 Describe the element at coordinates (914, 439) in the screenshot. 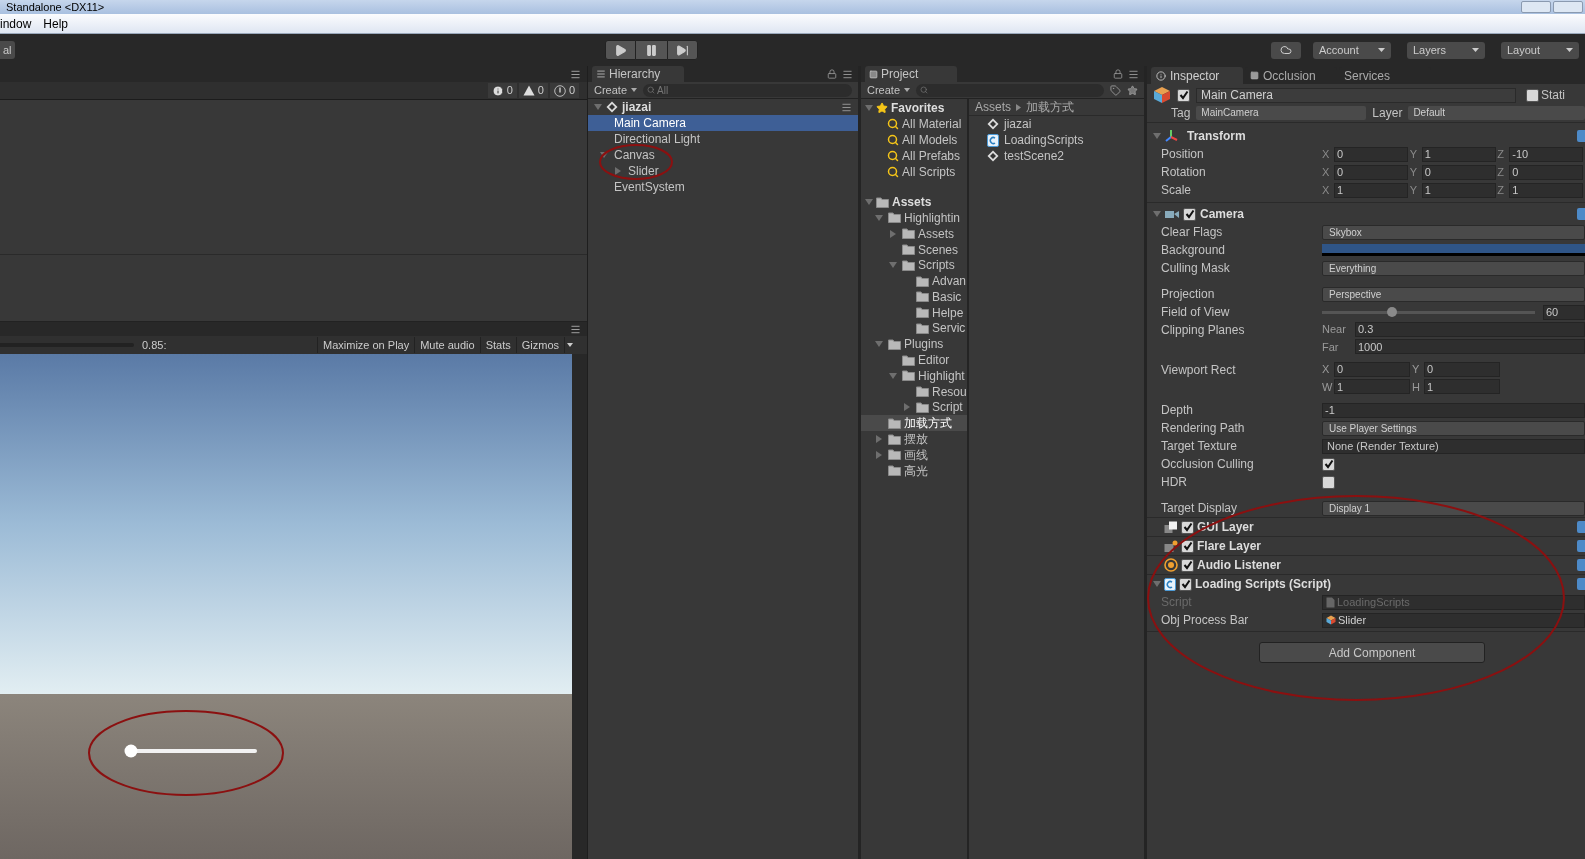

I see `folder-tree-item: 摆放` at that location.